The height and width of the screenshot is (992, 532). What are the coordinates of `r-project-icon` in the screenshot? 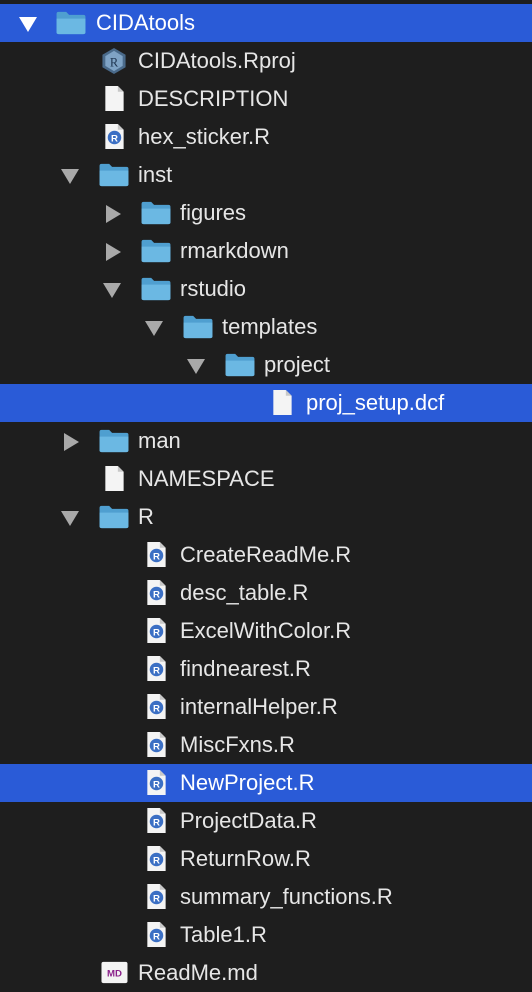 It's located at (114, 61).